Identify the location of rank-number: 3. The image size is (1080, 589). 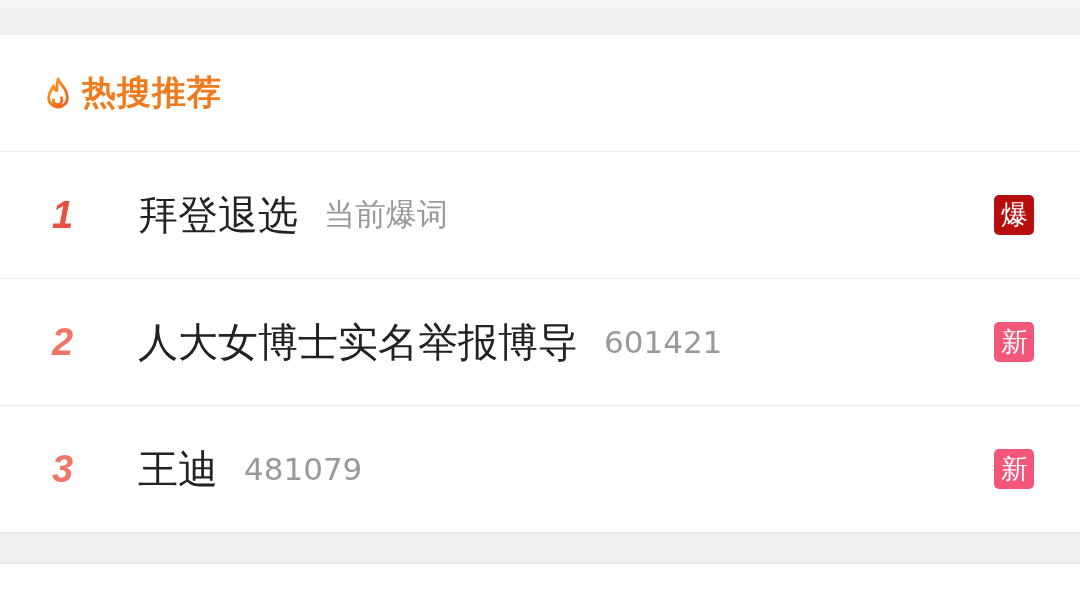
(63, 469).